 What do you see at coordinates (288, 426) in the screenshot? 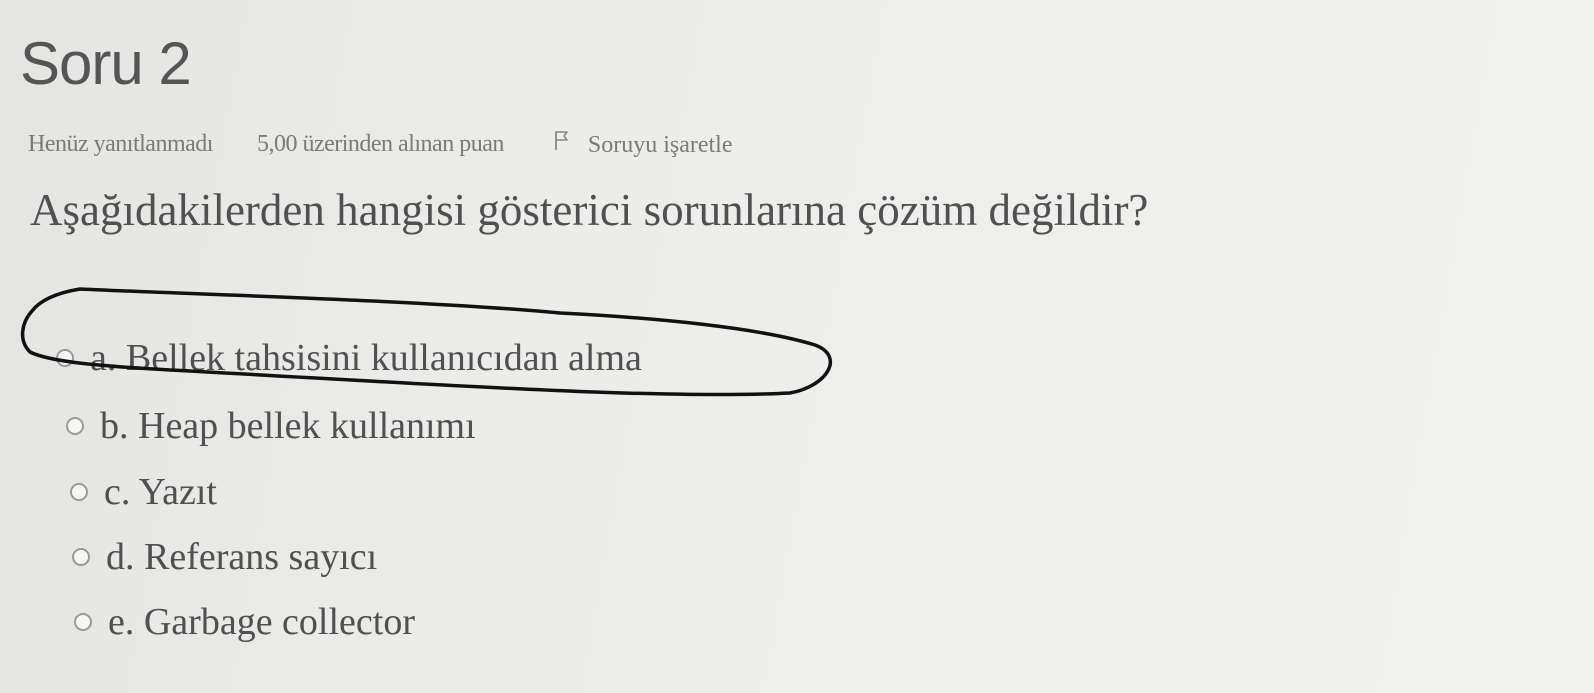
I see `answer-label-b: b. Heap bellek kullanımı` at bounding box center [288, 426].